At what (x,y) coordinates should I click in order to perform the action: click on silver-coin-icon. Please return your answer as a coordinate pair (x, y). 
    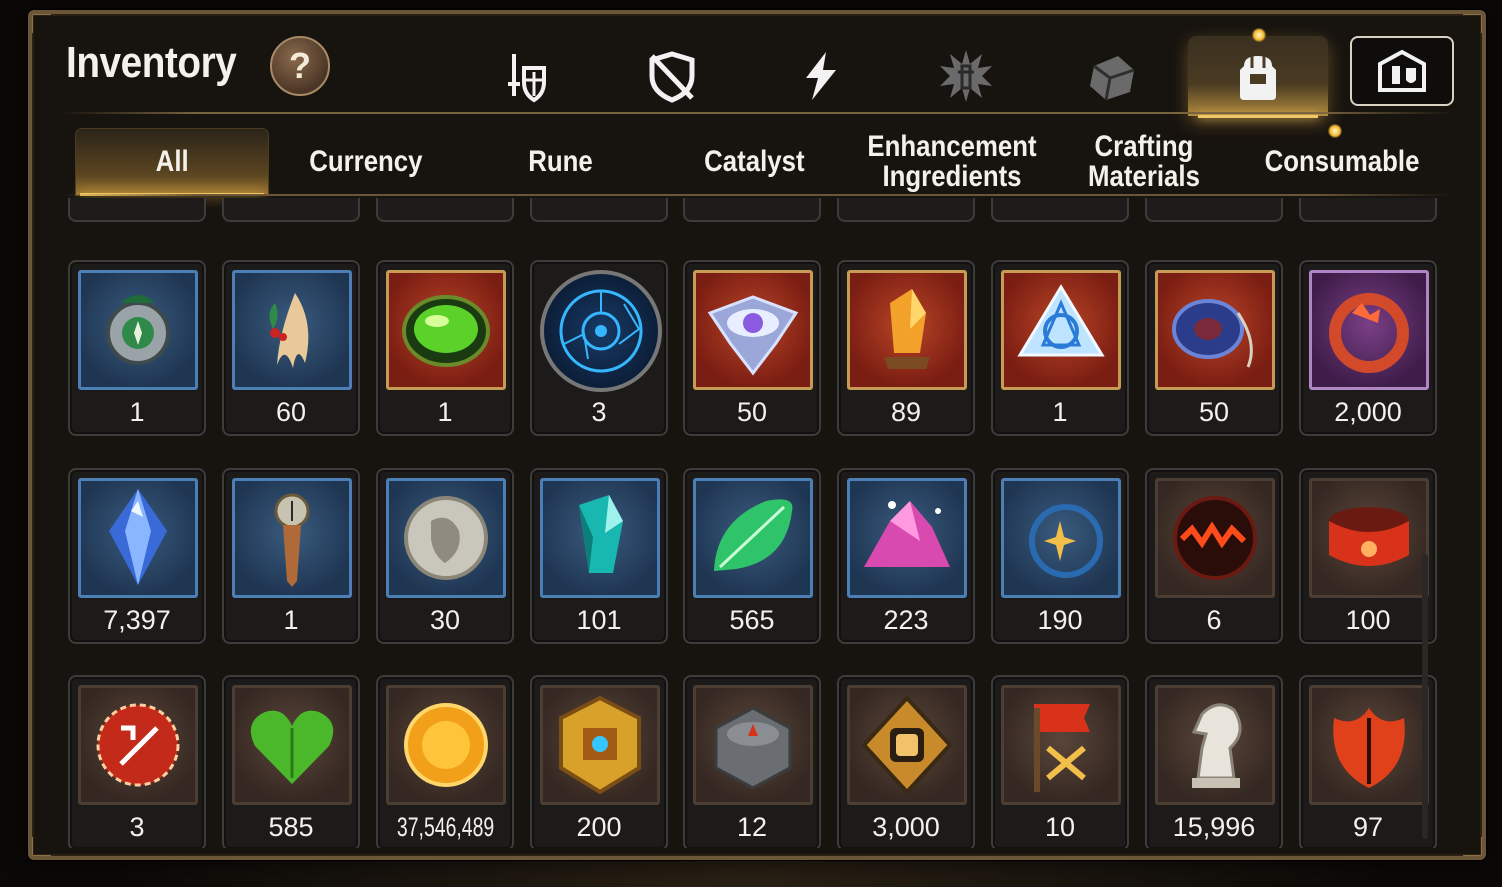
    Looking at the image, I should click on (446, 538).